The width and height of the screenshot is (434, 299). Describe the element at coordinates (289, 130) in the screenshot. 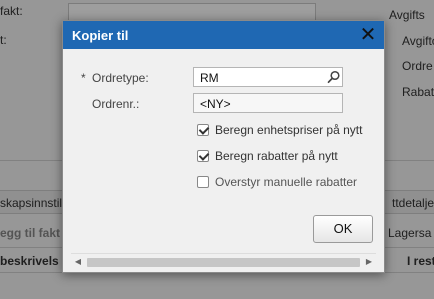

I see `checkbox-recalc-prices-label: Beregn enhetspriser på nytt` at that location.